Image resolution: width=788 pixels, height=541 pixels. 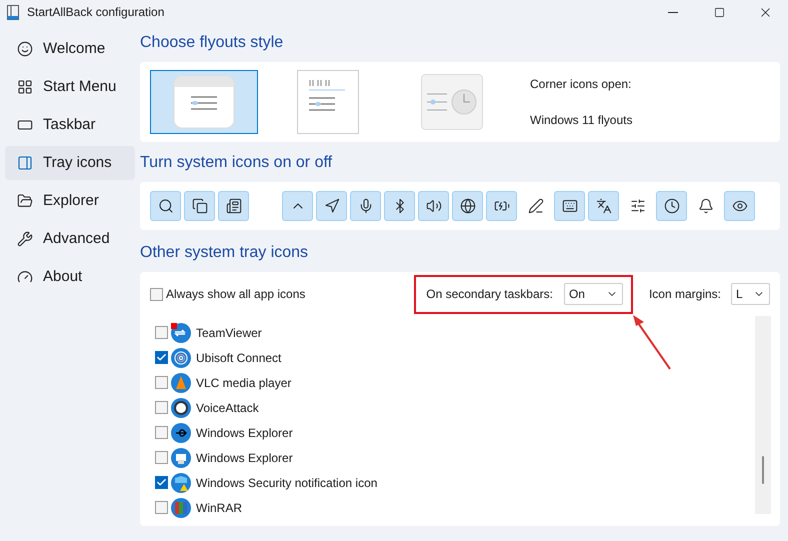 What do you see at coordinates (25, 163) in the screenshot?
I see `panel-icon` at bounding box center [25, 163].